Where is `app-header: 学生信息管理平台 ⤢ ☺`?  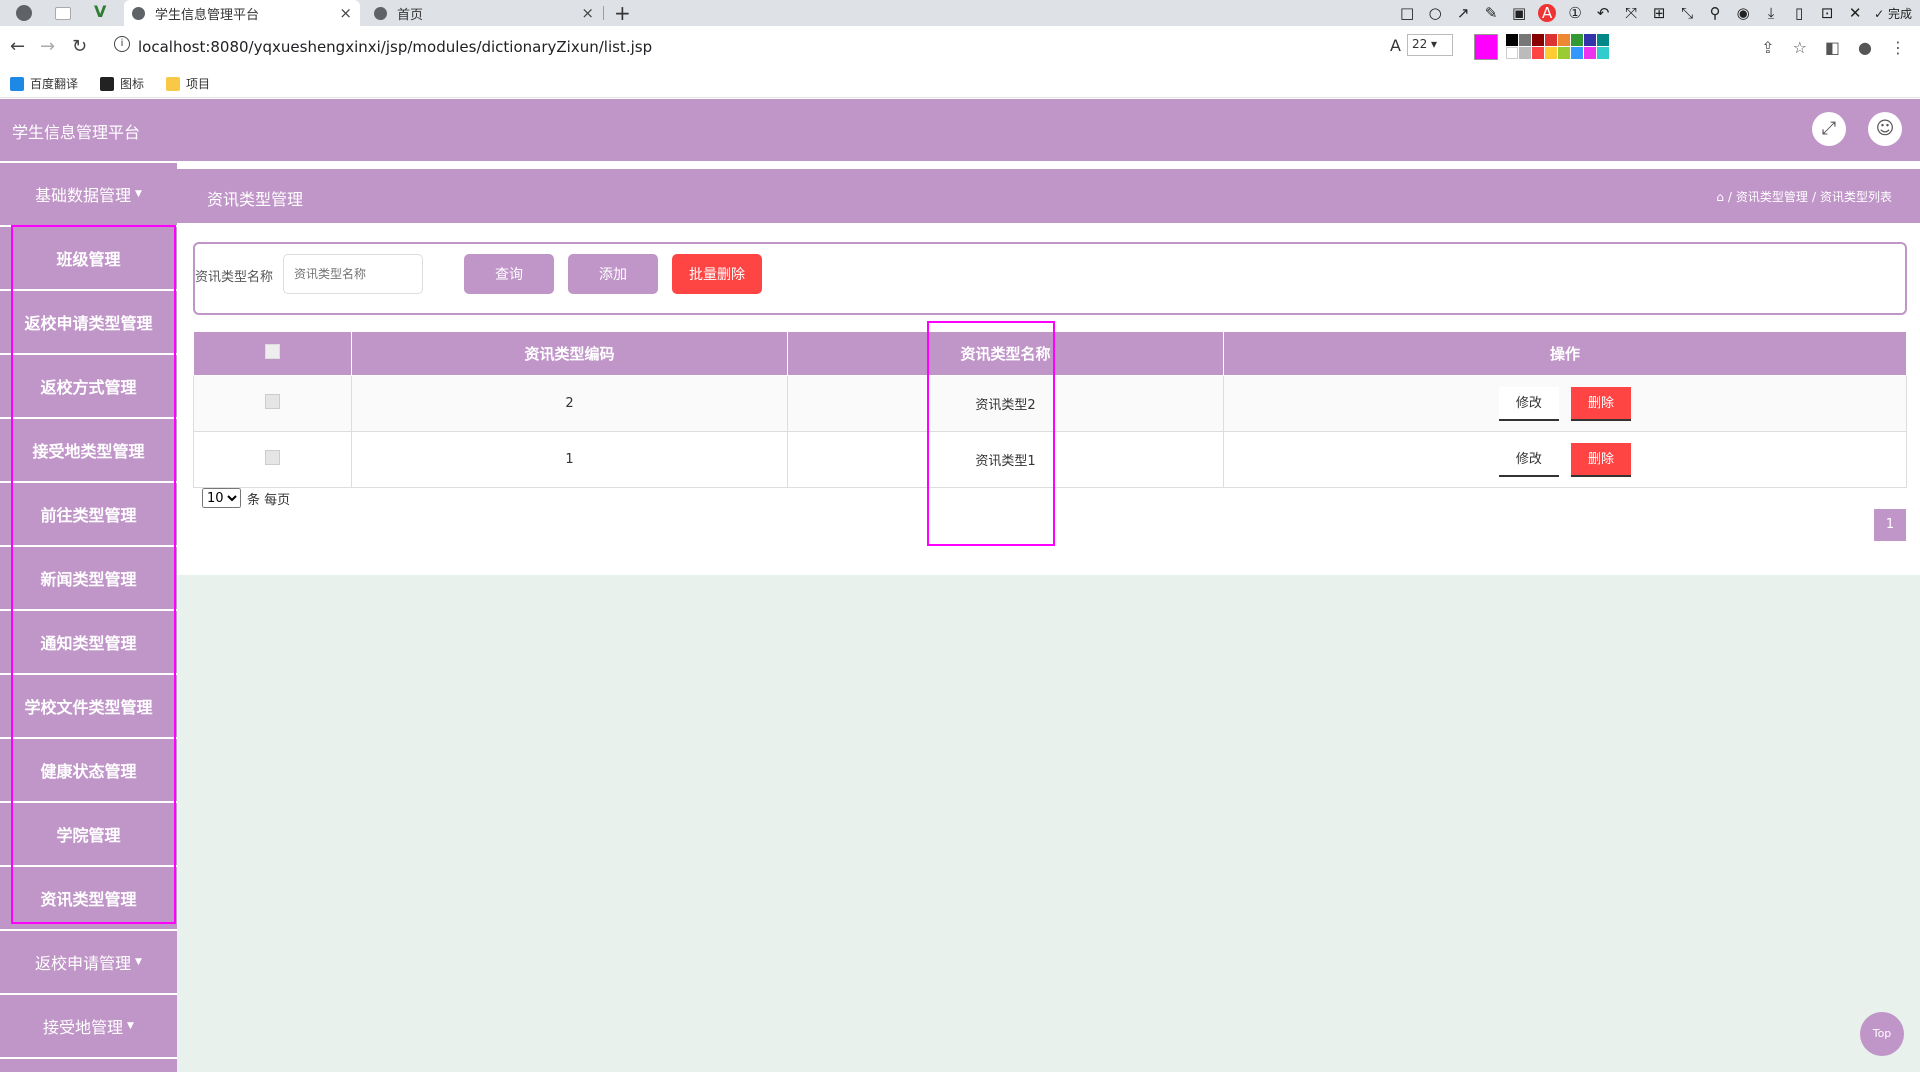
app-header: 学生信息管理平台 ⤢ ☺ is located at coordinates (960, 130).